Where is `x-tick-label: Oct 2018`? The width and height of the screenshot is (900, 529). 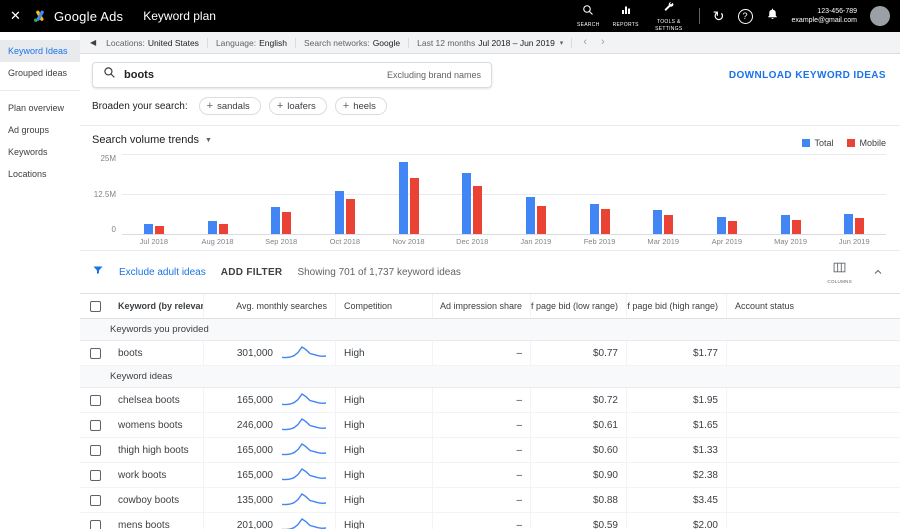 x-tick-label: Oct 2018 is located at coordinates (345, 241).